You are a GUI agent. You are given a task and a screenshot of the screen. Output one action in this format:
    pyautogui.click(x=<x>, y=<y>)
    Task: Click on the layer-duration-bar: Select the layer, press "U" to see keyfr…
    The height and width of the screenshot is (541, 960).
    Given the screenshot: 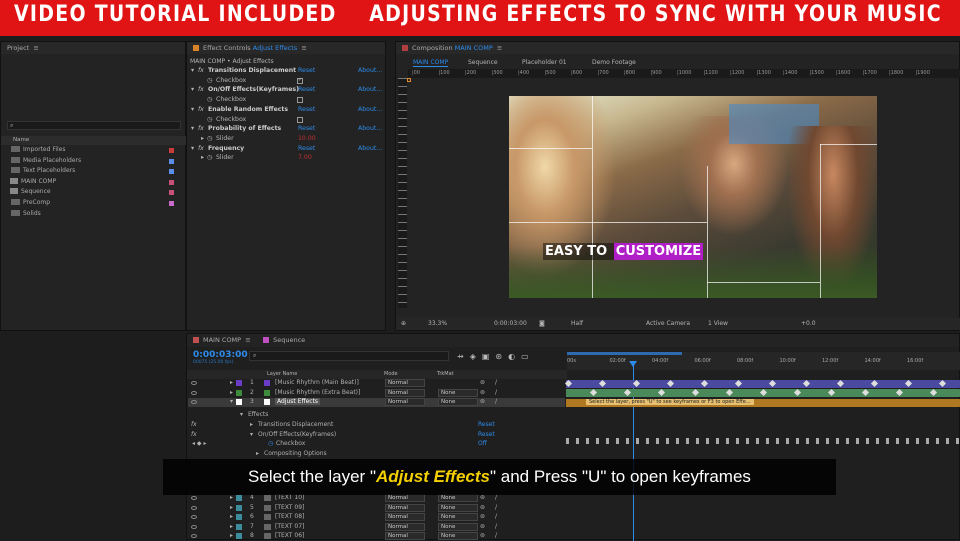 What is the action you would take?
    pyautogui.click(x=763, y=402)
    